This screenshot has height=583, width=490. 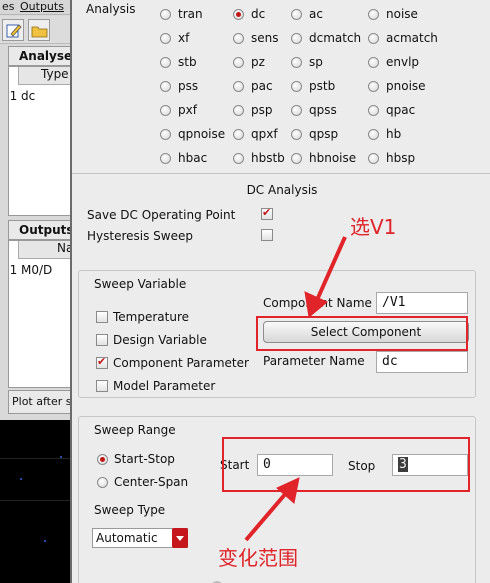 What do you see at coordinates (295, 389) in the screenshot?
I see `annotation-arrows` at bounding box center [295, 389].